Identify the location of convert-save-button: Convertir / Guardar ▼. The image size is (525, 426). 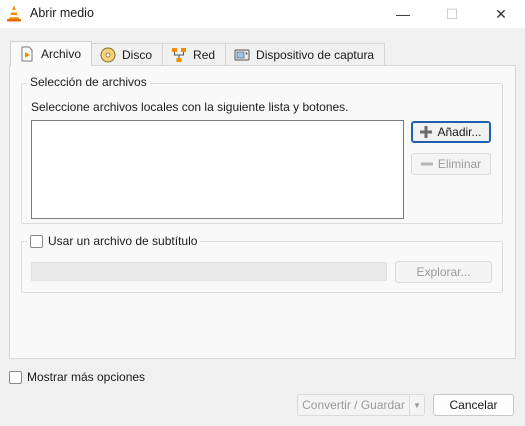
(361, 405).